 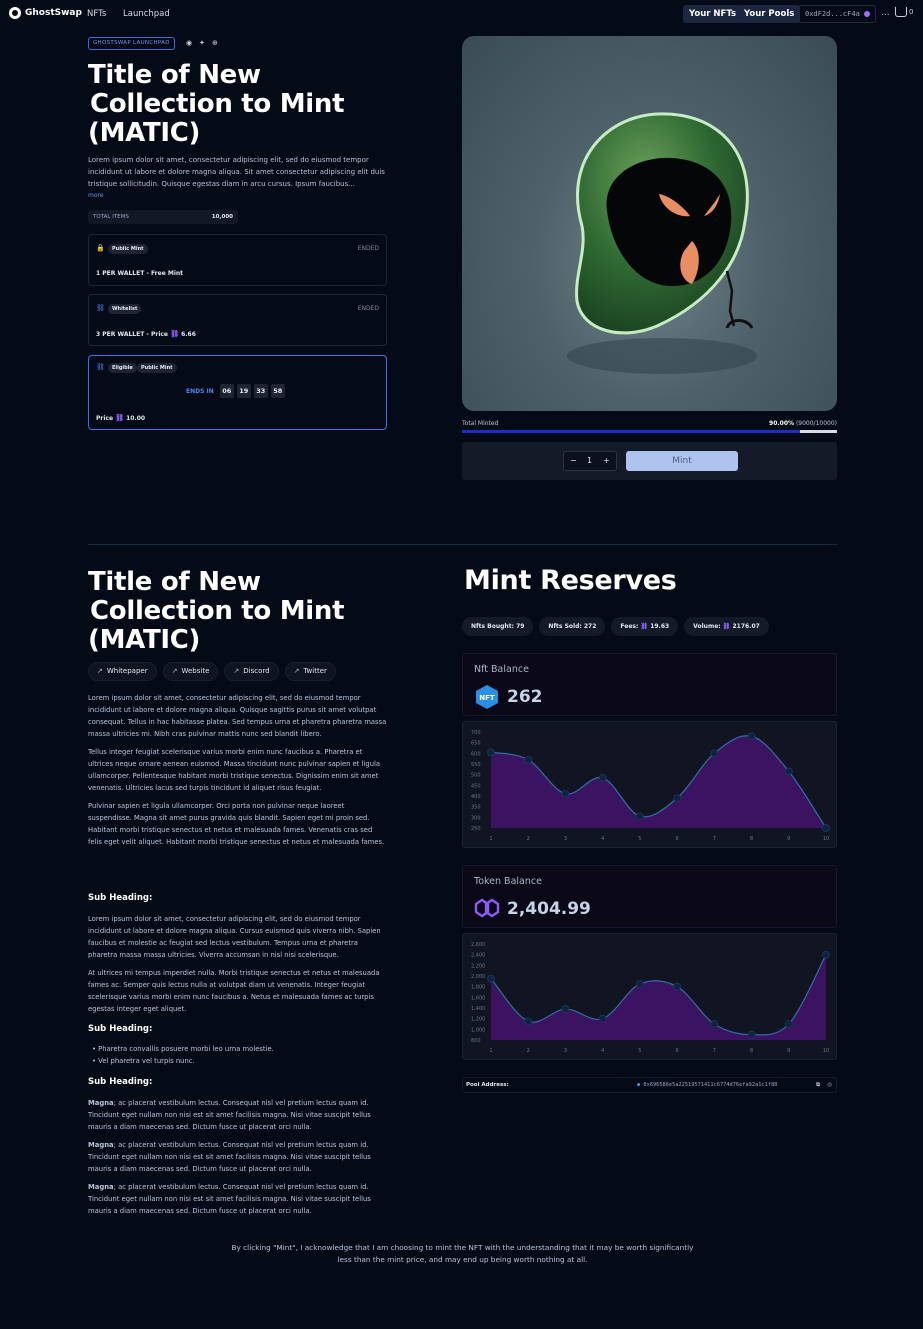 What do you see at coordinates (590, 461) in the screenshot?
I see `quantity-stepper: − 1 +` at bounding box center [590, 461].